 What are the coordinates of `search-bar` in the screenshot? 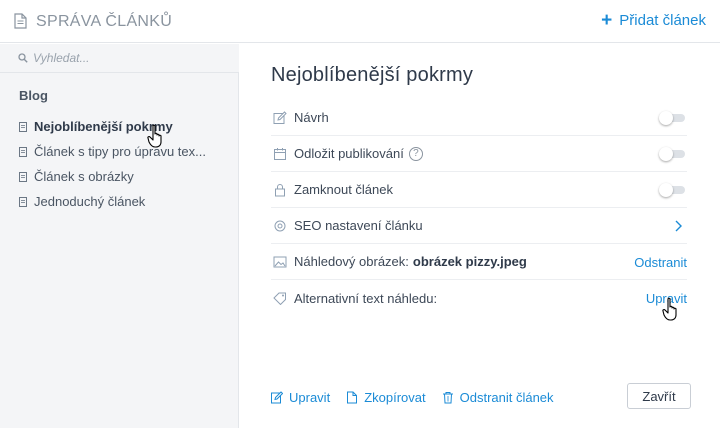 It's located at (119, 58).